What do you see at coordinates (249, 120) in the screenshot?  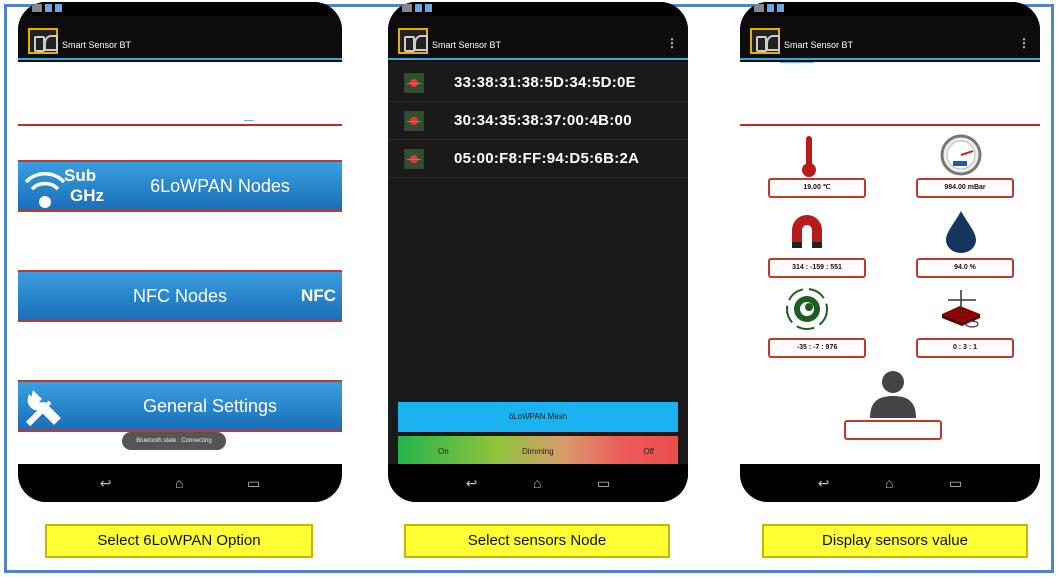 I see `progress-mark` at bounding box center [249, 120].